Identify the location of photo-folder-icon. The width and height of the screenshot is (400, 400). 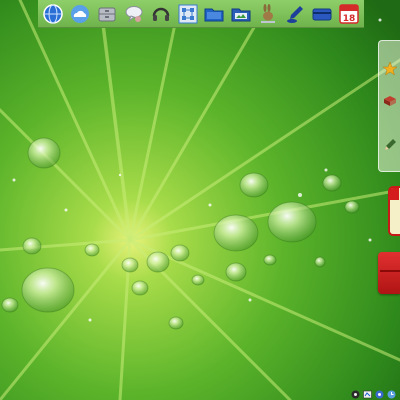
(241, 14).